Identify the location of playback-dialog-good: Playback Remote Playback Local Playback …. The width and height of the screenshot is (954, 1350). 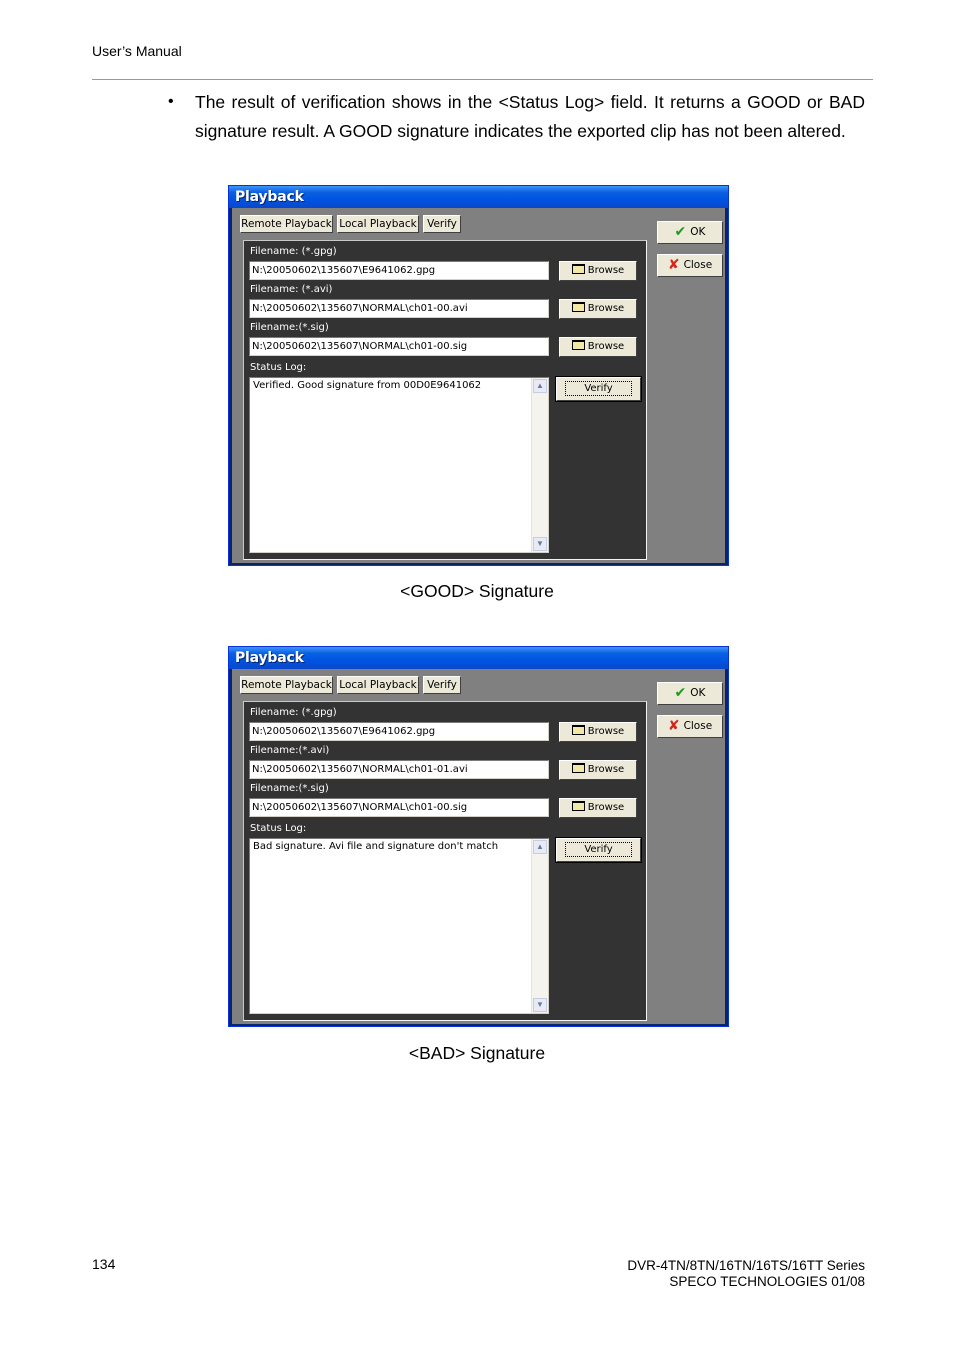
(478, 375).